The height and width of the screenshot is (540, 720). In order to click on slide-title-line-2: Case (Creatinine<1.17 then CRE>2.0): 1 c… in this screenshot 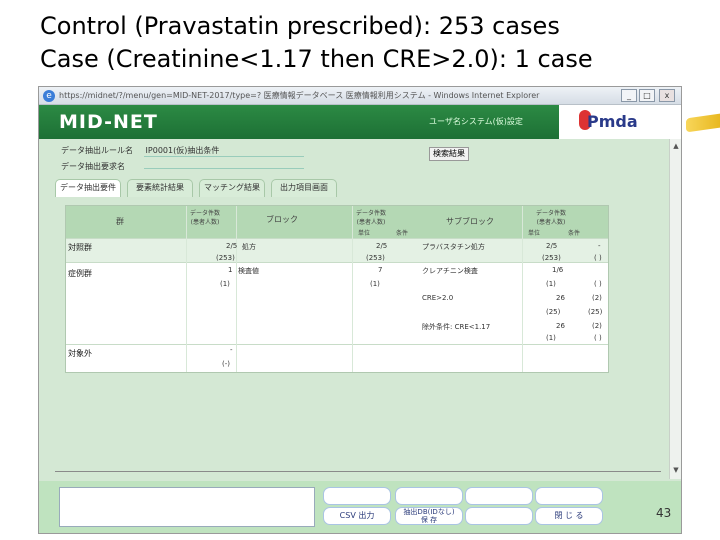, I will do `click(316, 59)`.